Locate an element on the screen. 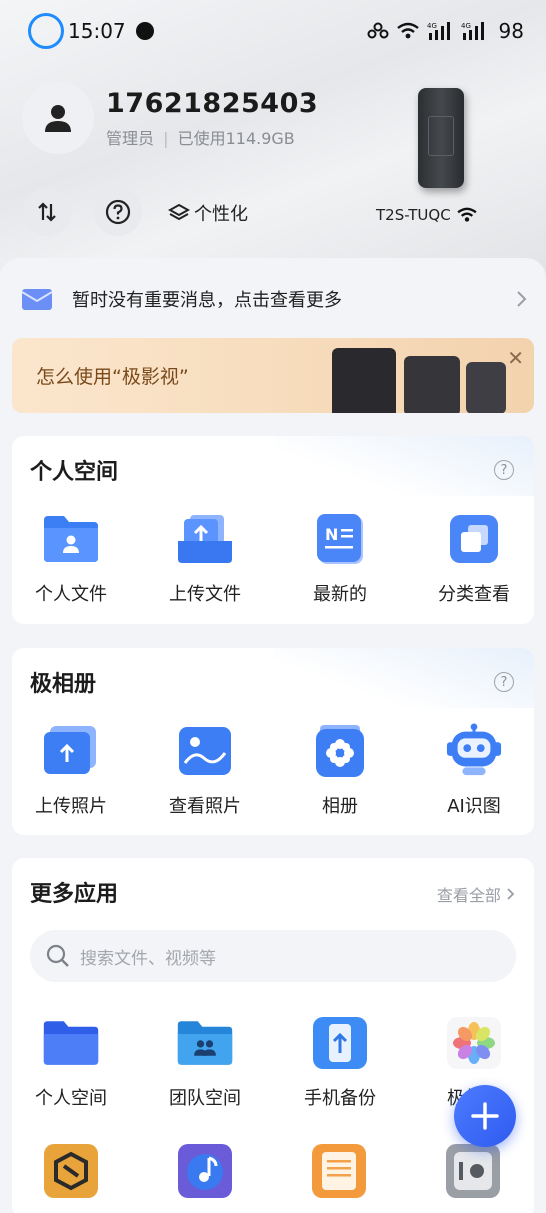 Image resolution: width=546 pixels, height=1213 pixels. photos-icon is located at coordinates (474, 1043).